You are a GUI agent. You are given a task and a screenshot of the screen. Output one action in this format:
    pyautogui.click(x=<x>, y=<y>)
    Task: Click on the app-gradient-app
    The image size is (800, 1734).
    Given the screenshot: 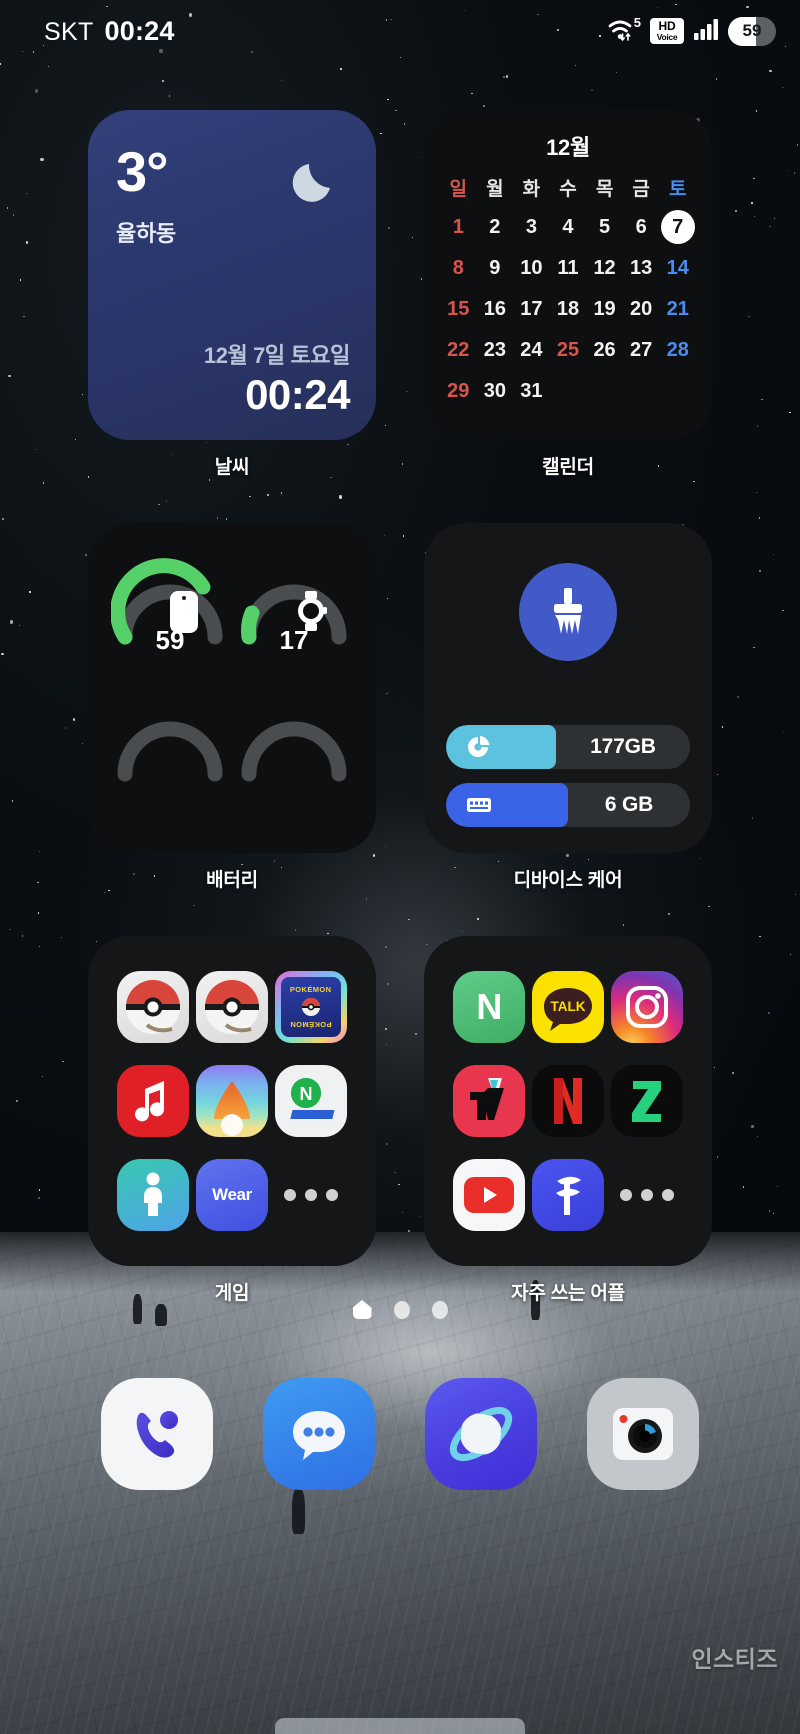 What is the action you would take?
    pyautogui.click(x=231, y=1101)
    